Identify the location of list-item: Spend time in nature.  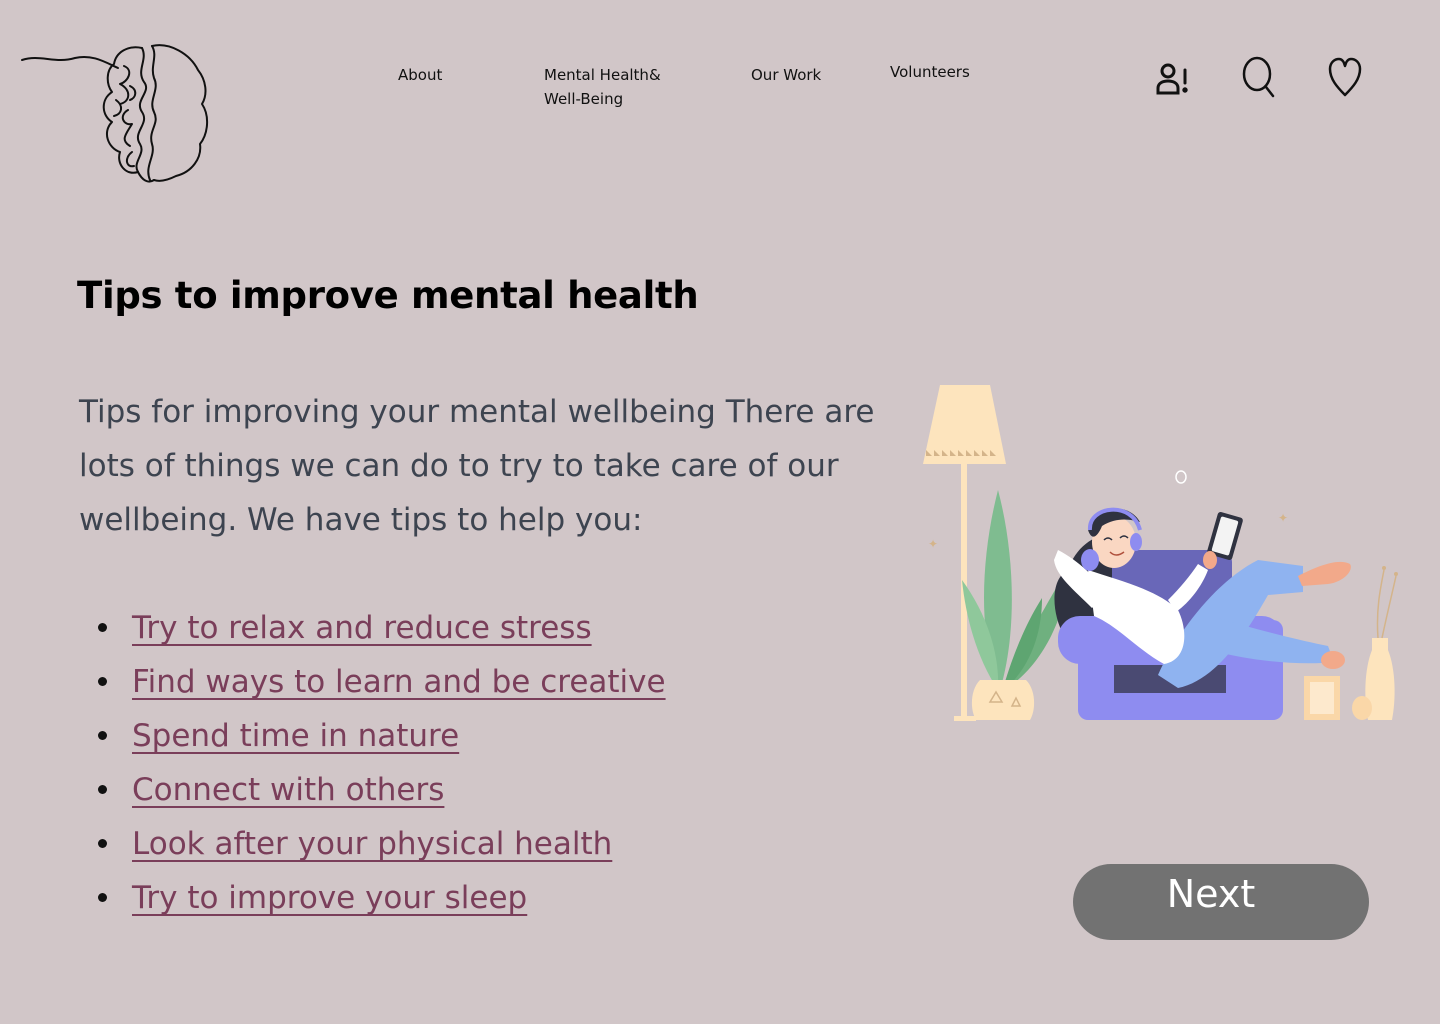
(372, 736).